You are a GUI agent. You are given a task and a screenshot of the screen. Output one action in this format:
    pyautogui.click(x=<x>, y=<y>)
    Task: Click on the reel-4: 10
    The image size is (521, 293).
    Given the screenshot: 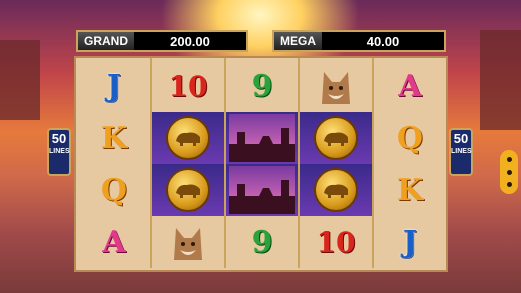 What is the action you would take?
    pyautogui.click(x=336, y=164)
    